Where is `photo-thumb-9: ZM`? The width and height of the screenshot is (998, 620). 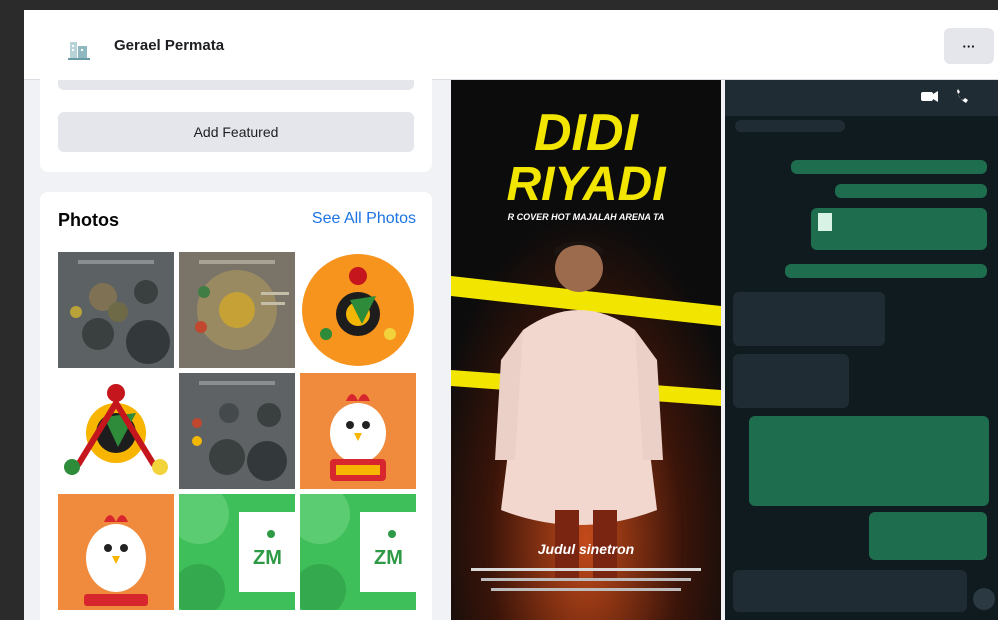 photo-thumb-9: ZM is located at coordinates (358, 552).